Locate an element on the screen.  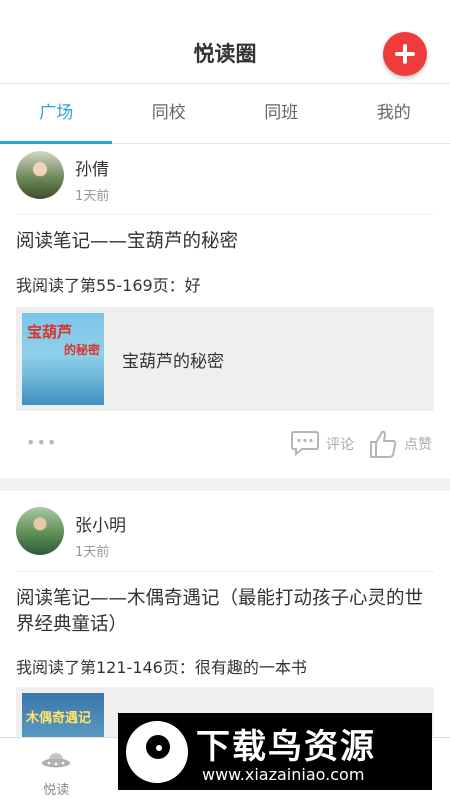
ufo-icon is located at coordinates (56, 760).